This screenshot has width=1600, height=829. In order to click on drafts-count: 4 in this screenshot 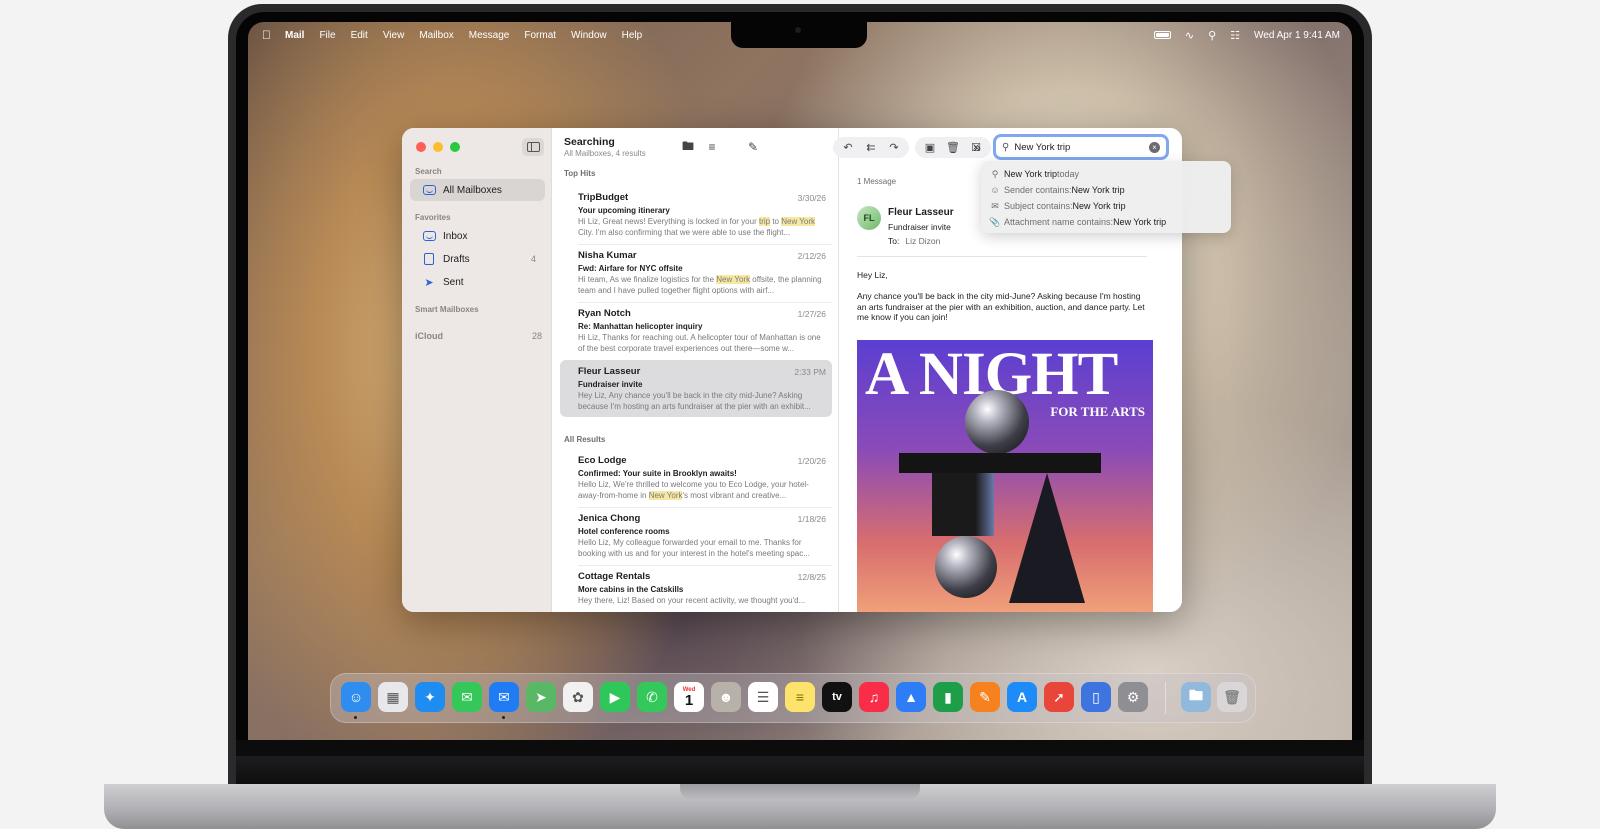, I will do `click(533, 259)`.